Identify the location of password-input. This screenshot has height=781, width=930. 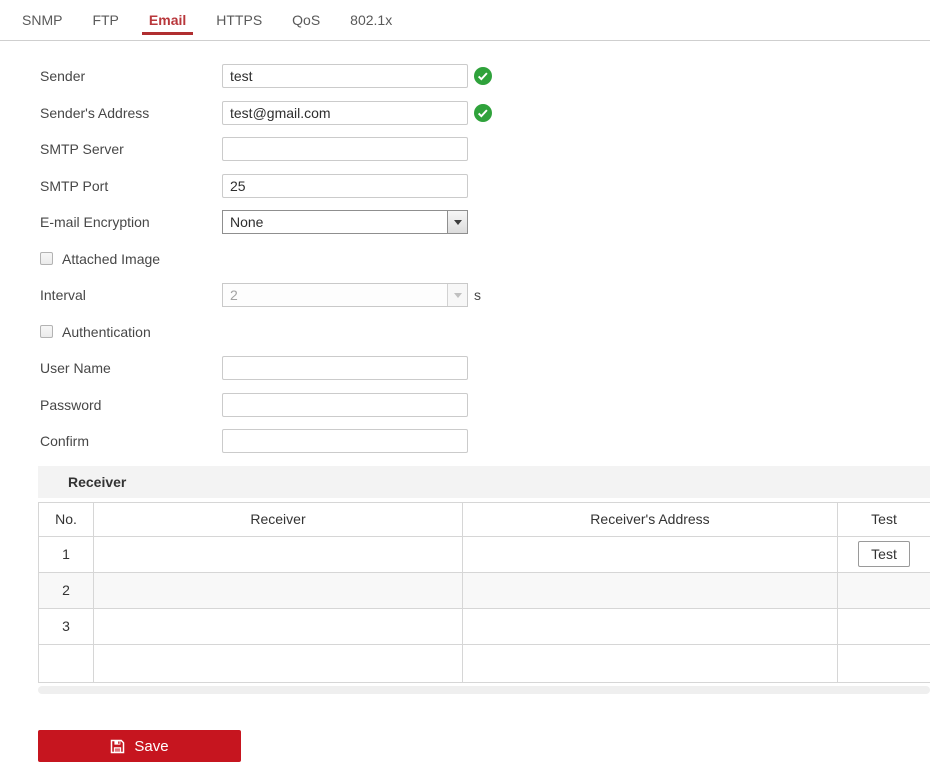
(345, 404).